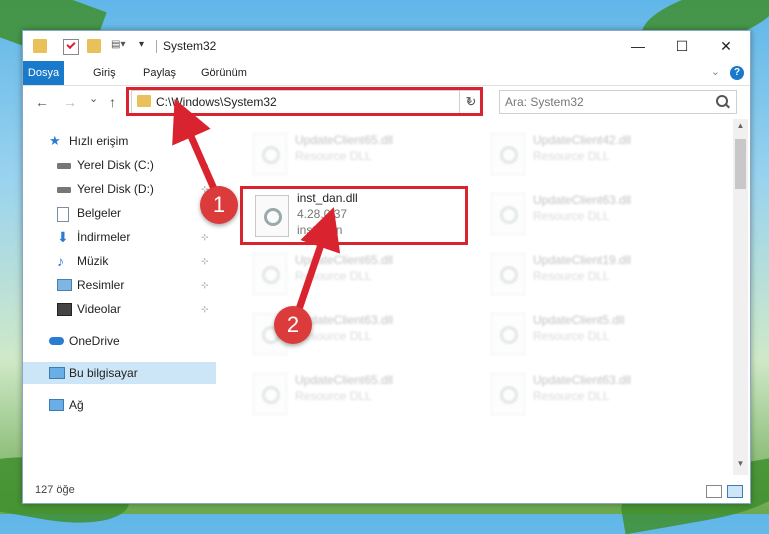 The height and width of the screenshot is (534, 769). What do you see at coordinates (293, 325) in the screenshot?
I see `step-2-badge: 2` at bounding box center [293, 325].